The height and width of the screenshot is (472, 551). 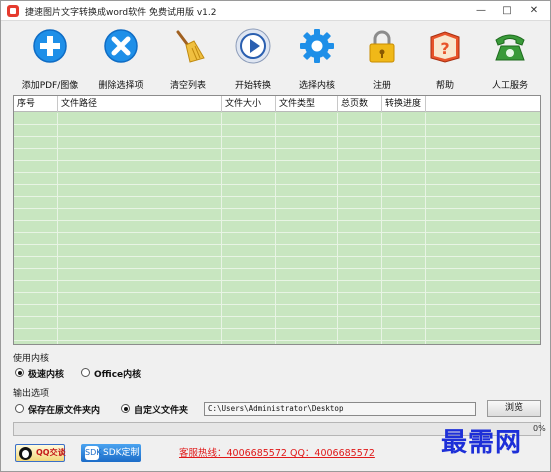 I want to click on engine-fast-radio, so click(x=19, y=372).